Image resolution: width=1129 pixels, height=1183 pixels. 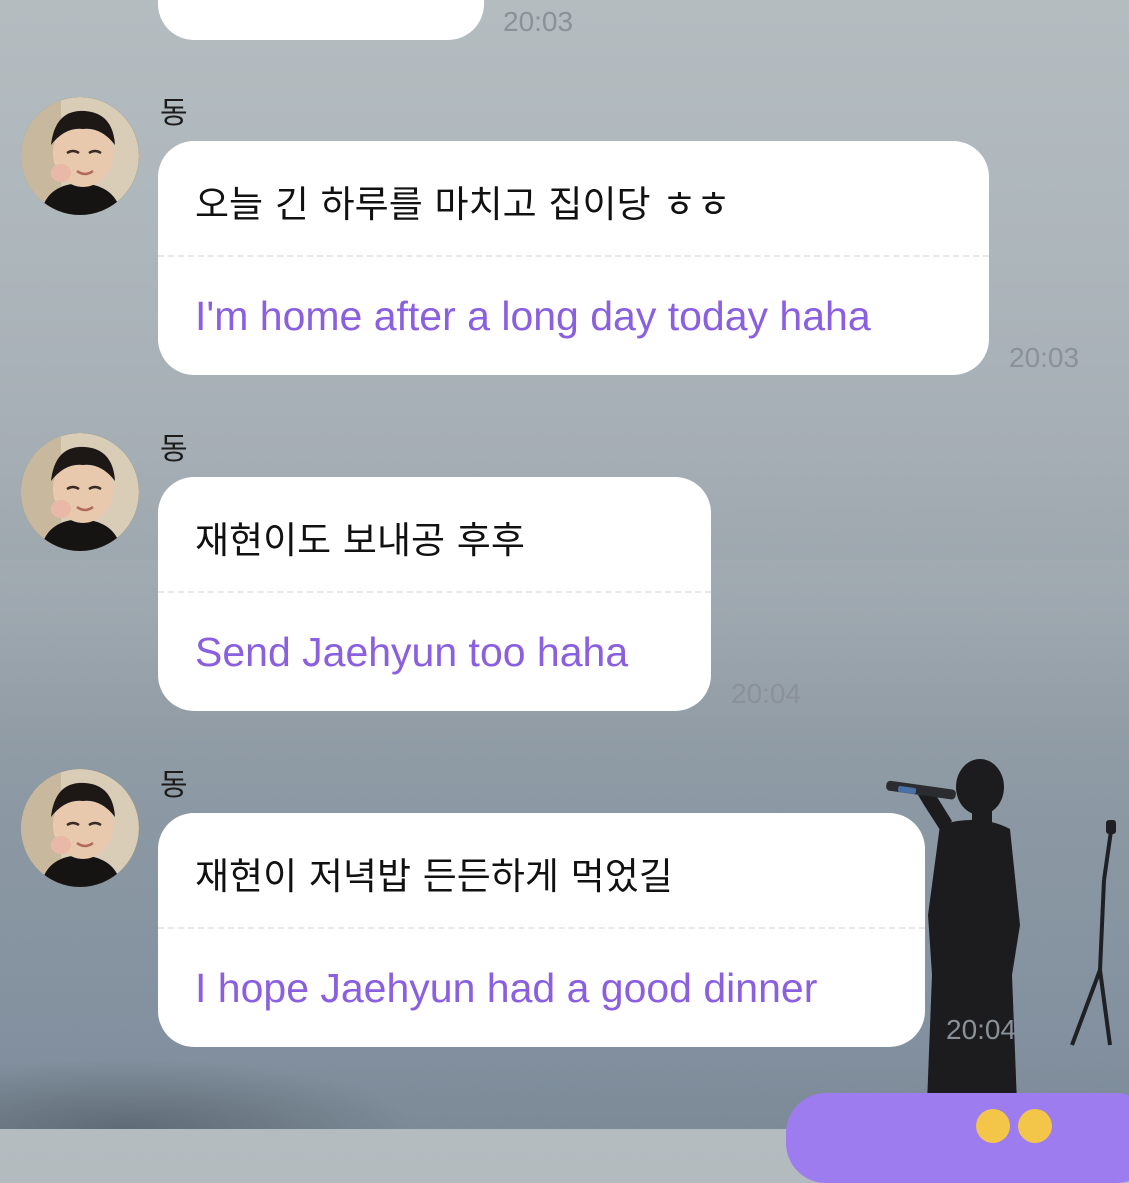 I want to click on message-translation: I hope Jaehyun had a good dinner, so click(x=506, y=988).